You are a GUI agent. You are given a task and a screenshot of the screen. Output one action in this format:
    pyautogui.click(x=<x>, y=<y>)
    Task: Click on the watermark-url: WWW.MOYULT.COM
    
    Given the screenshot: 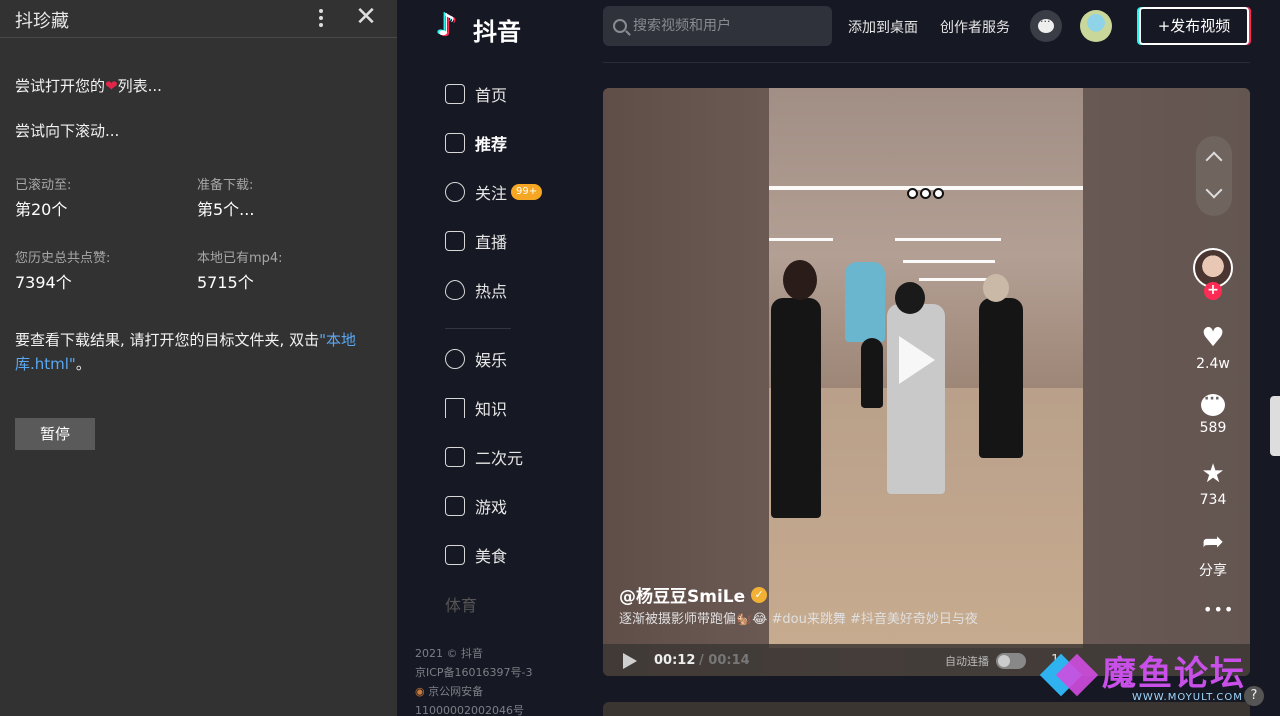 What is the action you would take?
    pyautogui.click(x=1187, y=697)
    